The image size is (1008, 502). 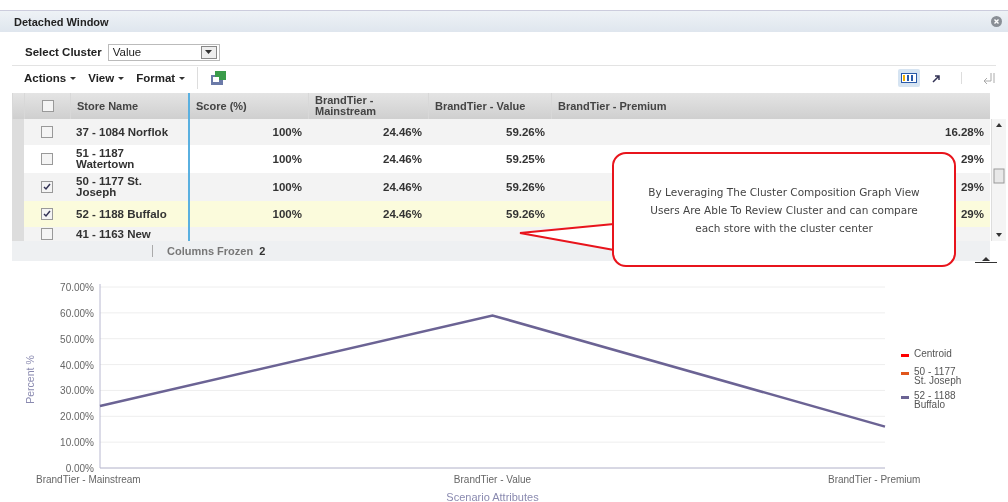 What do you see at coordinates (77, 287) in the screenshot?
I see `y-tick-label: 70.00%` at bounding box center [77, 287].